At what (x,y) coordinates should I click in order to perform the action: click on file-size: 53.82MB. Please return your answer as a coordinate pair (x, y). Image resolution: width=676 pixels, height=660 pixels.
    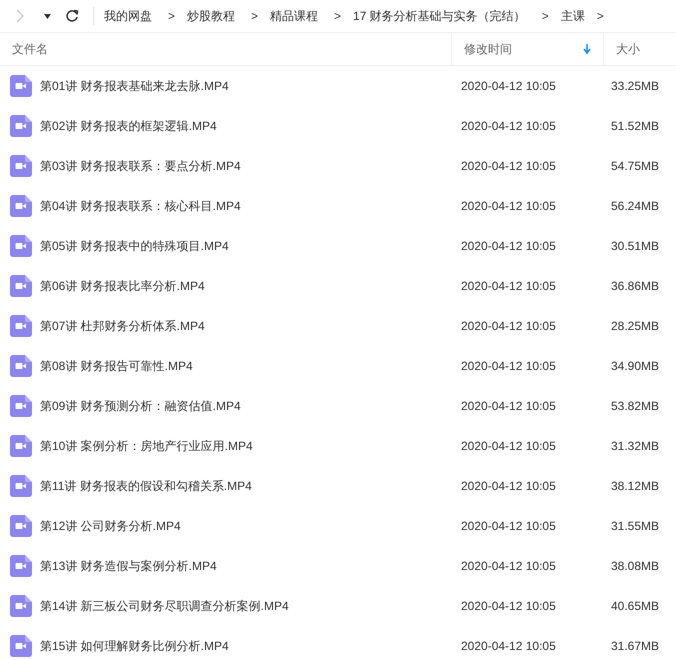
    Looking at the image, I should click on (635, 406).